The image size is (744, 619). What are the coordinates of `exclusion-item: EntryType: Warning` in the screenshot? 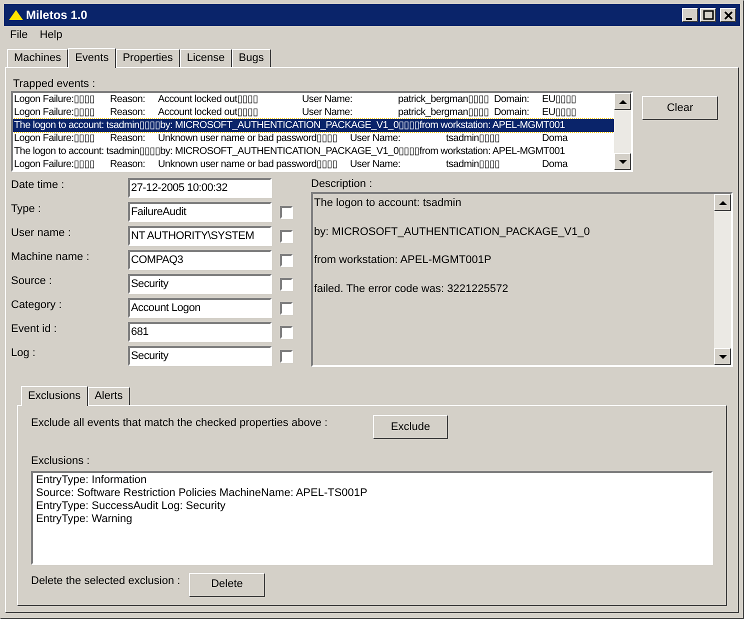 It's located at (373, 519).